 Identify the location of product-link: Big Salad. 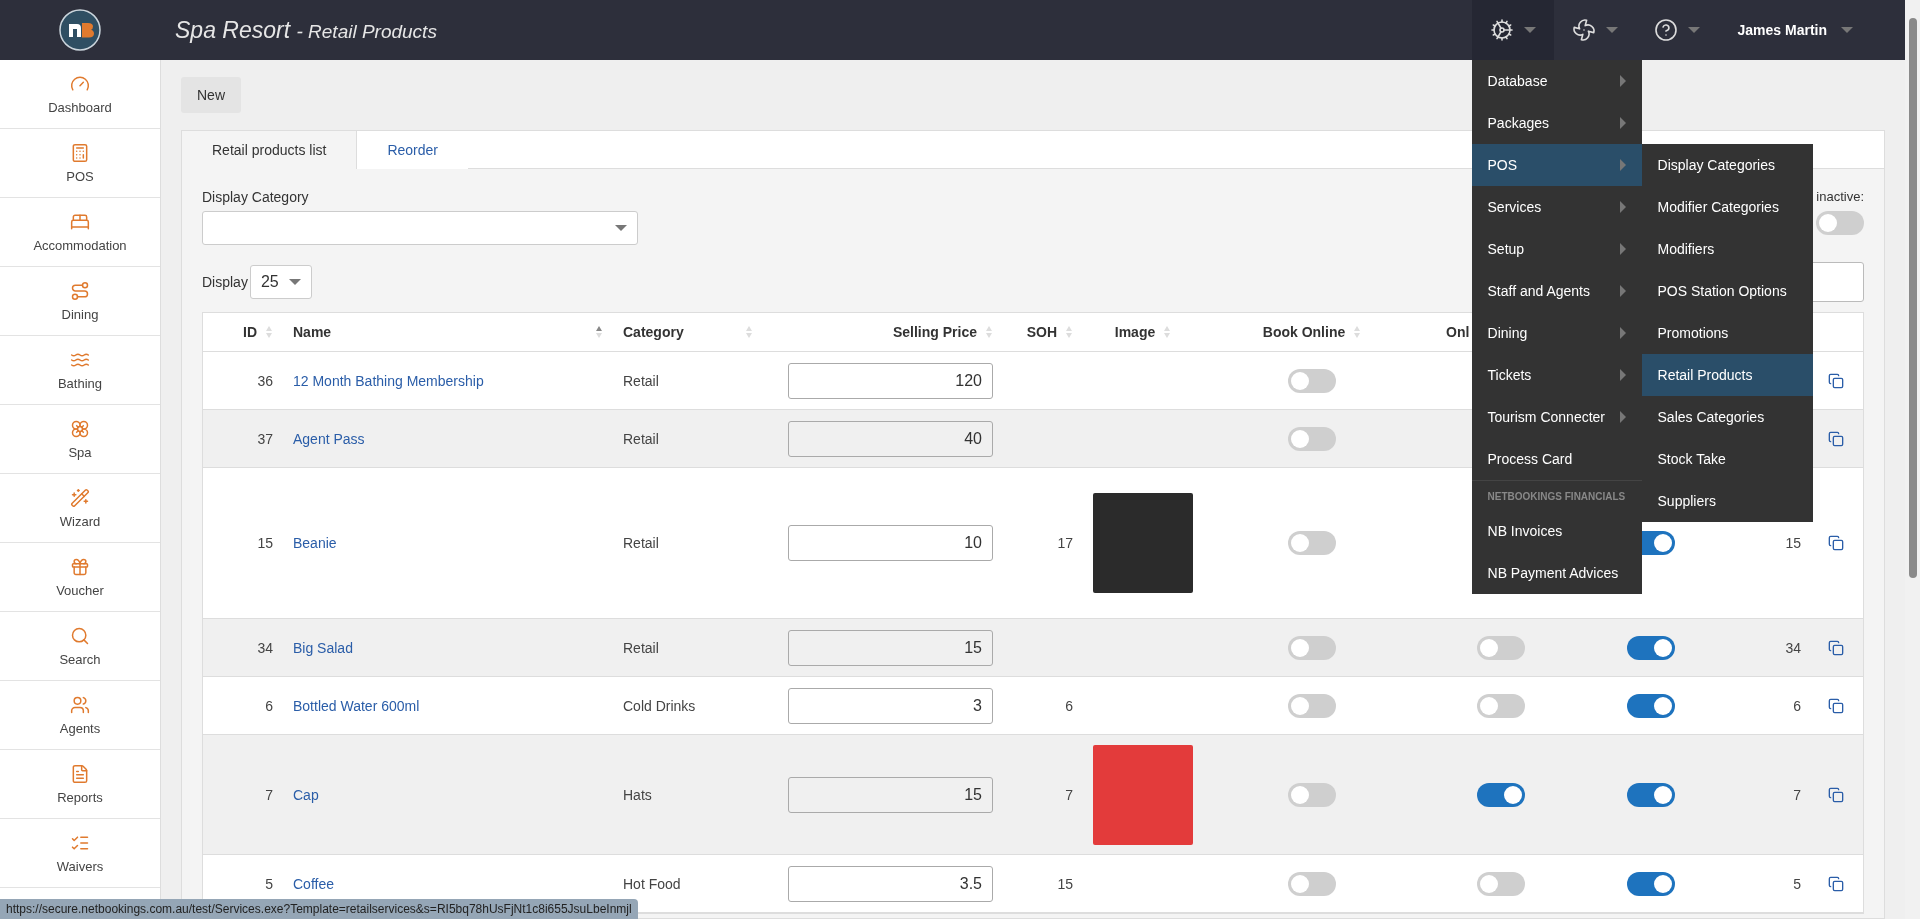
(323, 647).